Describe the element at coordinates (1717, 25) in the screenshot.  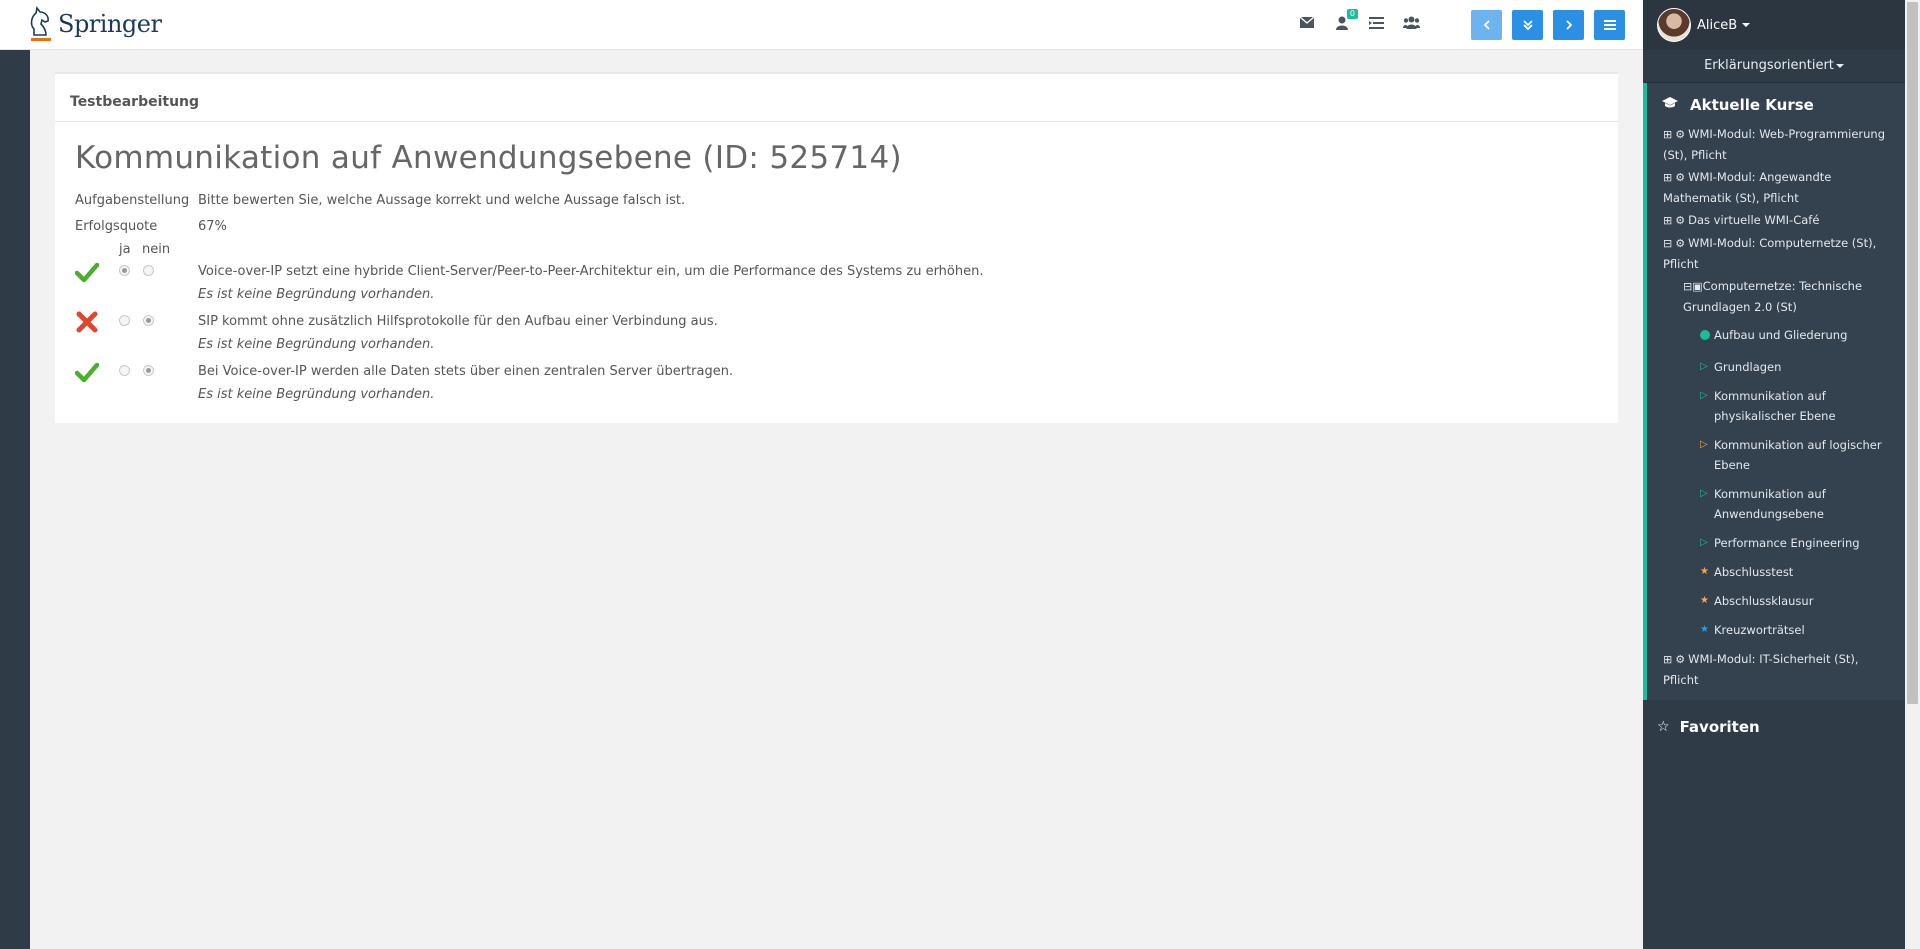
I see `user-name: AliceB` at that location.